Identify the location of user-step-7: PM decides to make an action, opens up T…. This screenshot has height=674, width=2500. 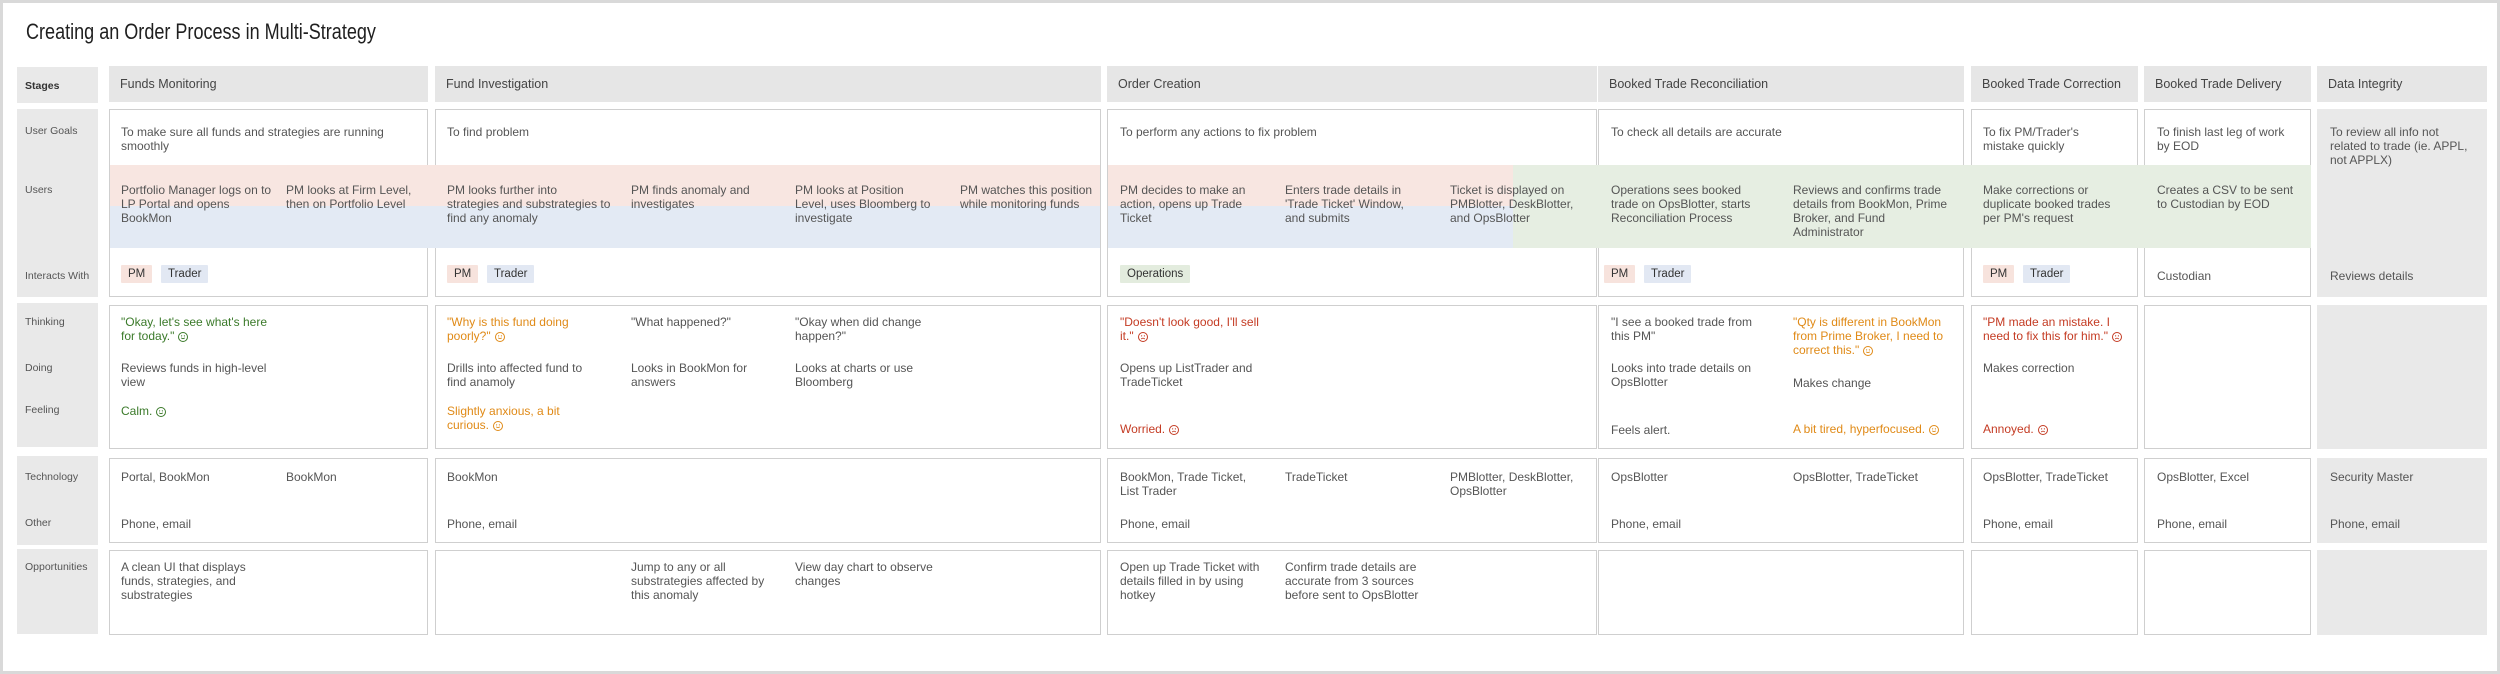
(1183, 204).